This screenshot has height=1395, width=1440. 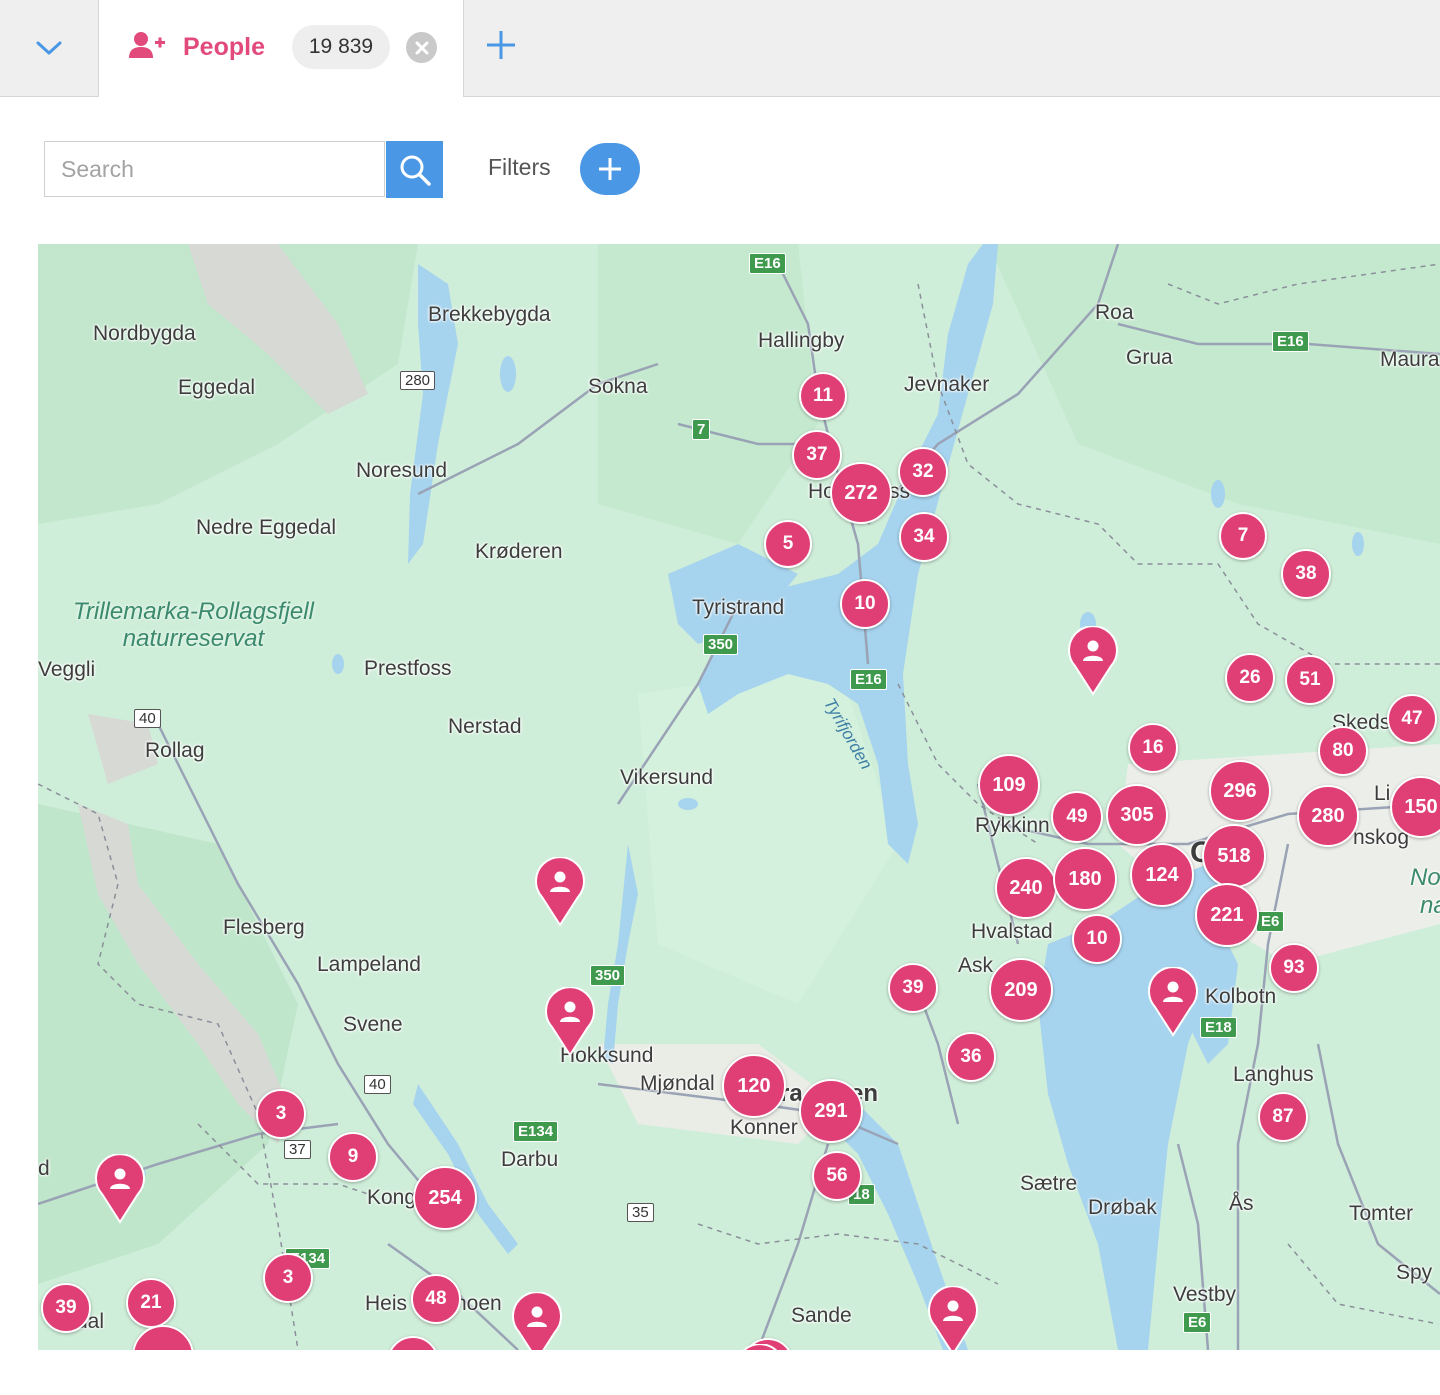 What do you see at coordinates (144, 333) in the screenshot?
I see `place-label: Nordbygda` at bounding box center [144, 333].